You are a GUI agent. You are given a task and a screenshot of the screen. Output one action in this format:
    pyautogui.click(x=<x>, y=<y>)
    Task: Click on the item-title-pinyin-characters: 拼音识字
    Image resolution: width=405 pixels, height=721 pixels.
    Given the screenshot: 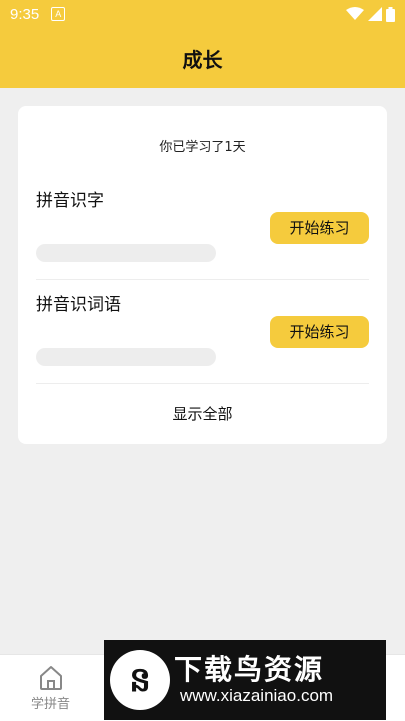 What is the action you would take?
    pyautogui.click(x=70, y=201)
    